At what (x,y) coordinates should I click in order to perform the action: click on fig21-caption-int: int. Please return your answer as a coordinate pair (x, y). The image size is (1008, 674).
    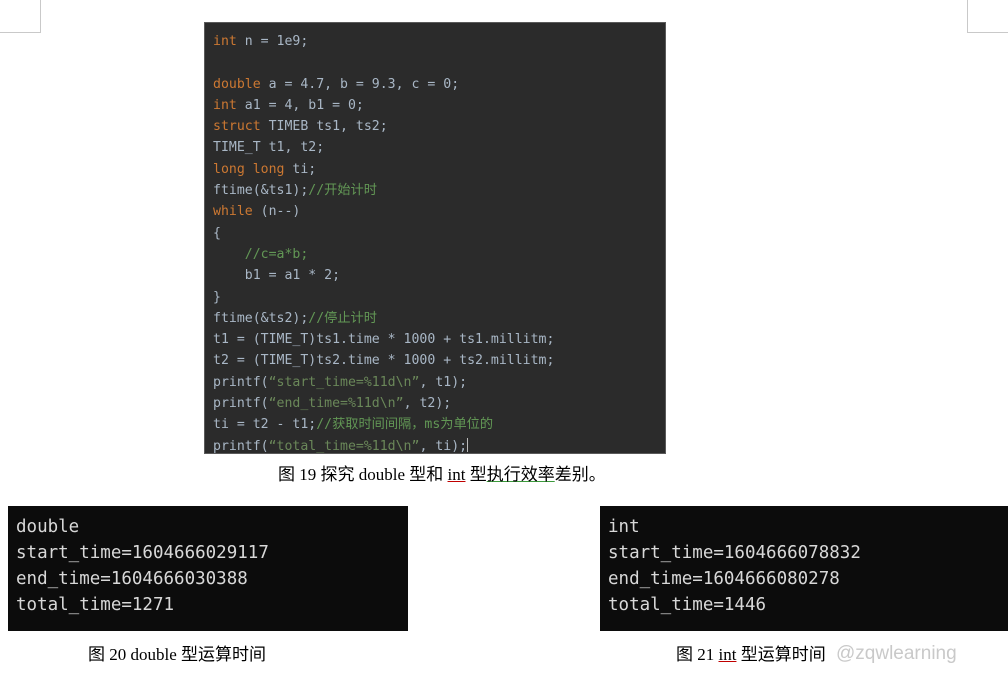
    Looking at the image, I should click on (727, 654).